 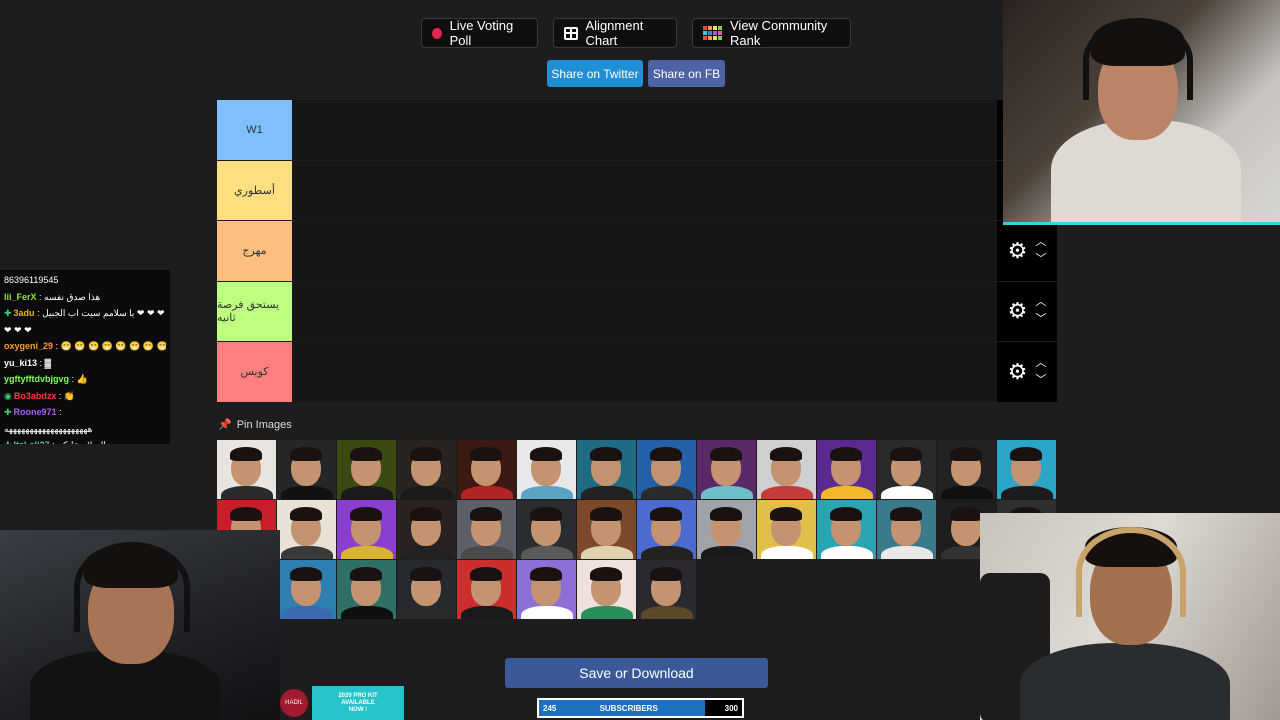 I want to click on tier-row: أسطوري⚙︿﹀, so click(x=637, y=190).